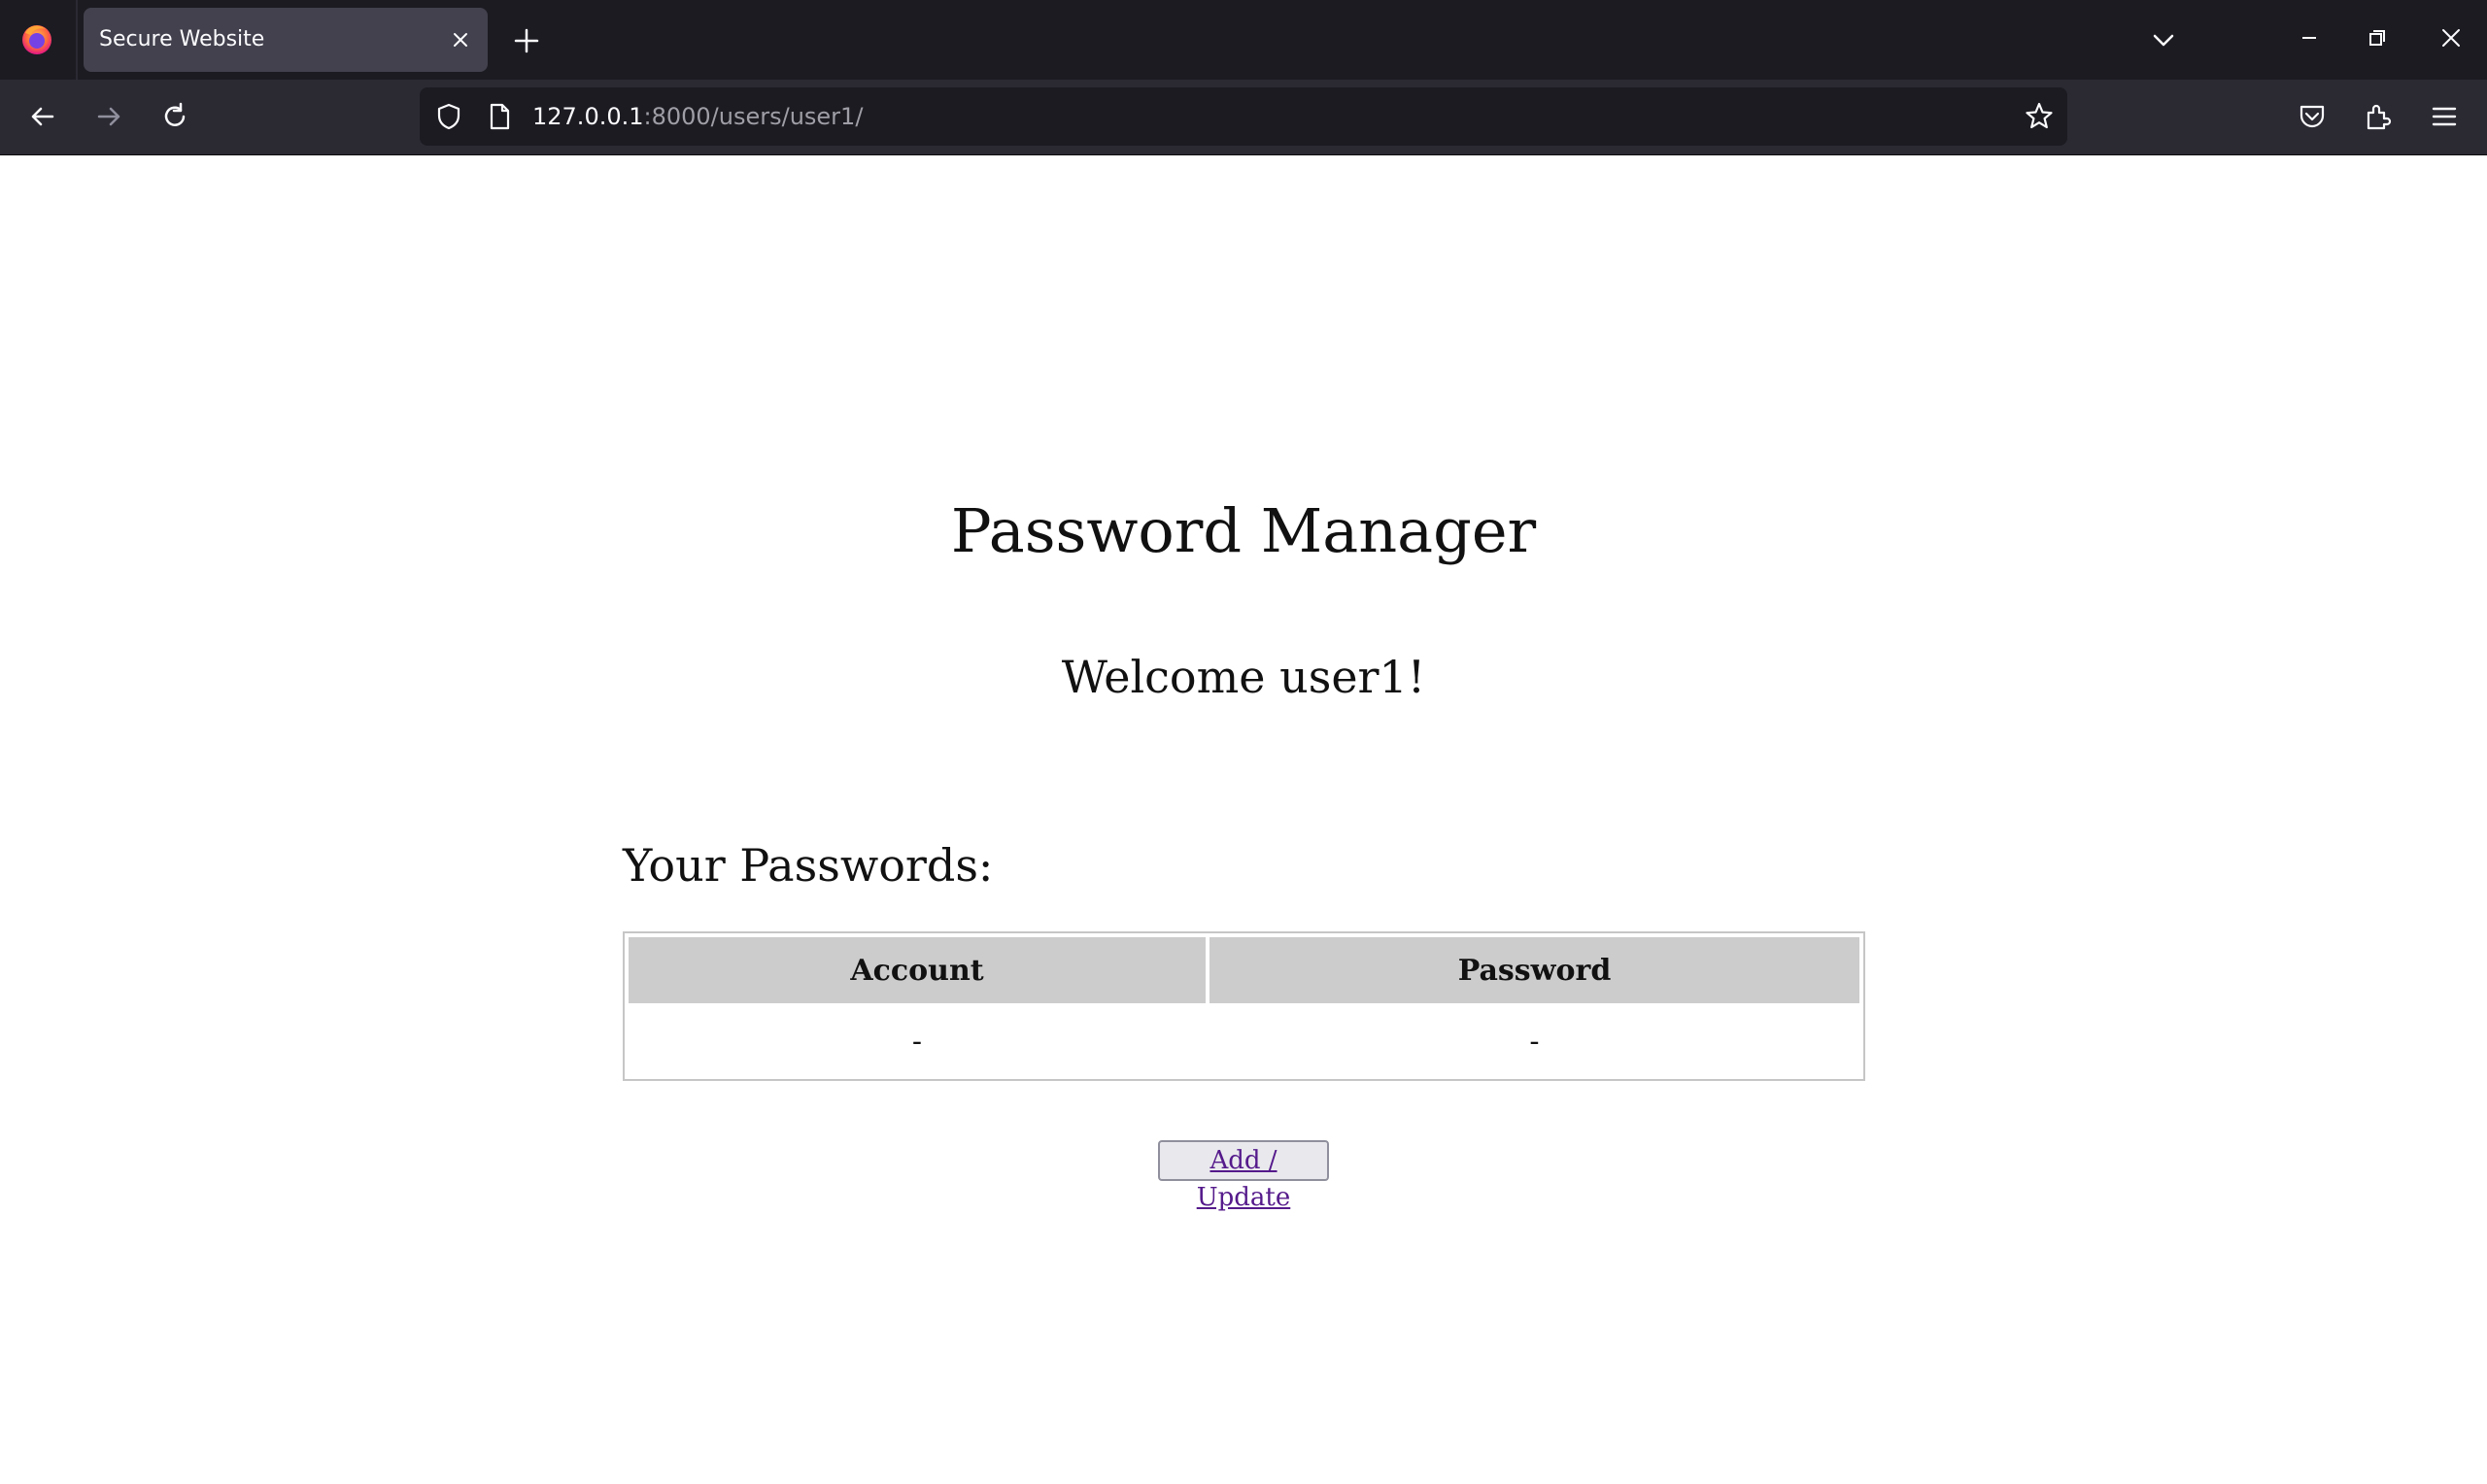 This screenshot has width=2487, height=1484. I want to click on tab-title: Secure Website, so click(182, 39).